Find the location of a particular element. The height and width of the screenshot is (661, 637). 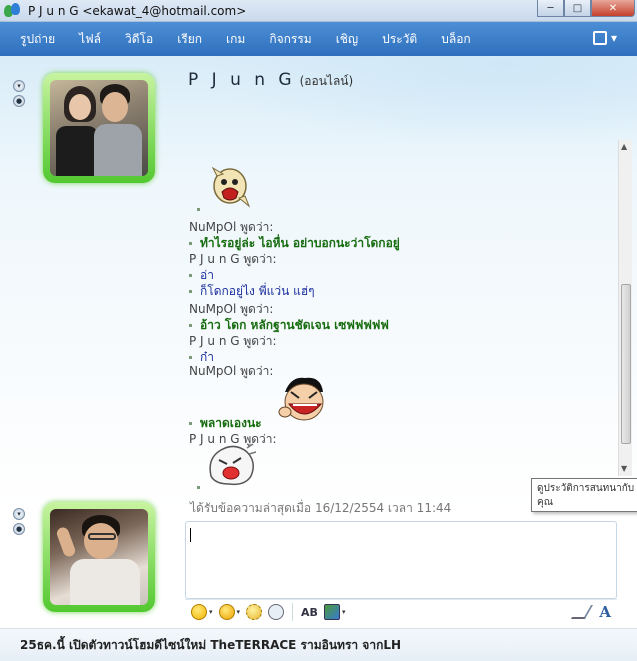

menu-item-history: ประวัติ is located at coordinates (399, 39).